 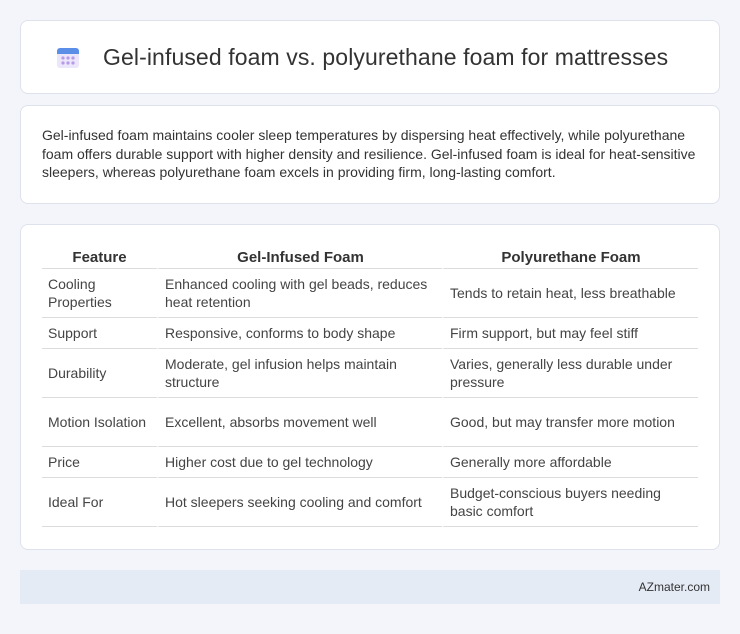 I want to click on gel-cell: Hot sleepers seeking cooling and comfort, so click(x=299, y=502).